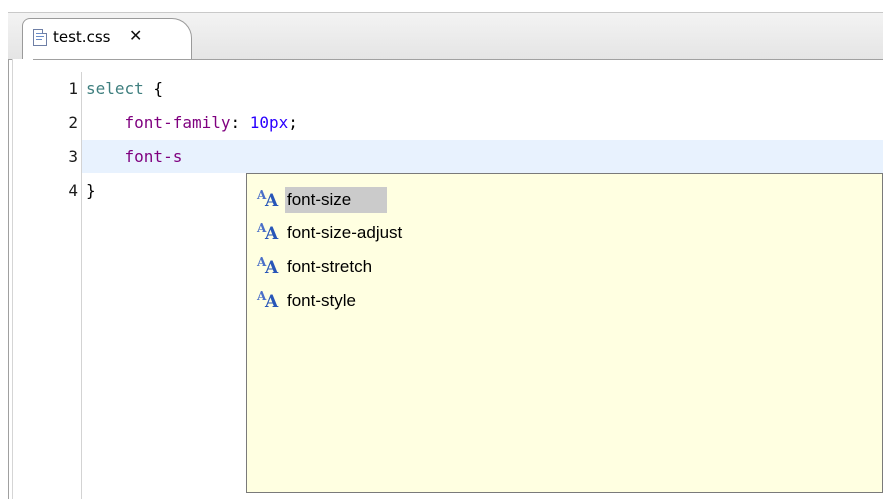 The width and height of the screenshot is (883, 499). I want to click on assist-item-font-size: AA font-size, so click(321, 200).